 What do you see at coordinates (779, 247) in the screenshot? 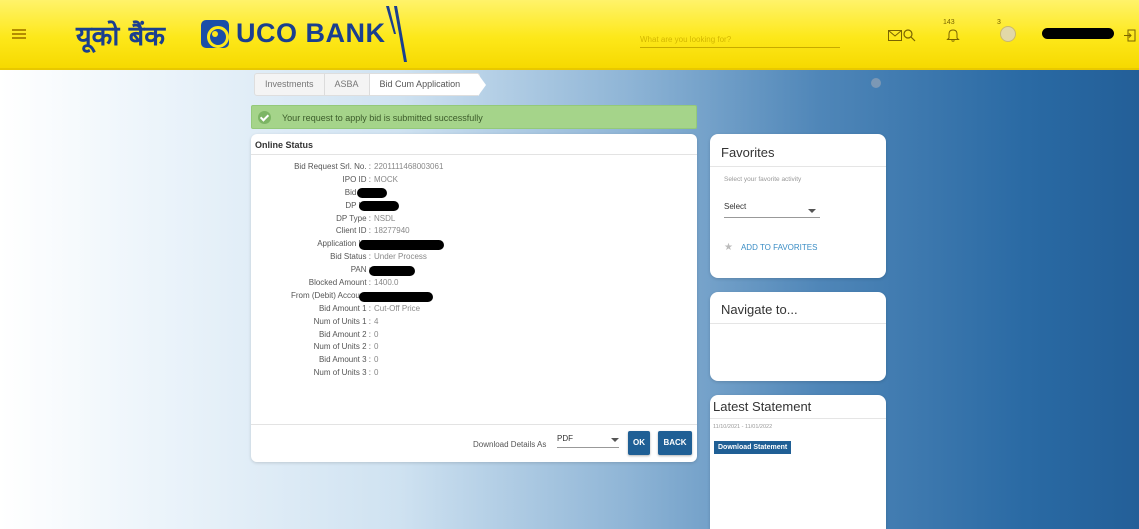
I see `add-to-favorites-label: ADD TO FAVORITES` at bounding box center [779, 247].